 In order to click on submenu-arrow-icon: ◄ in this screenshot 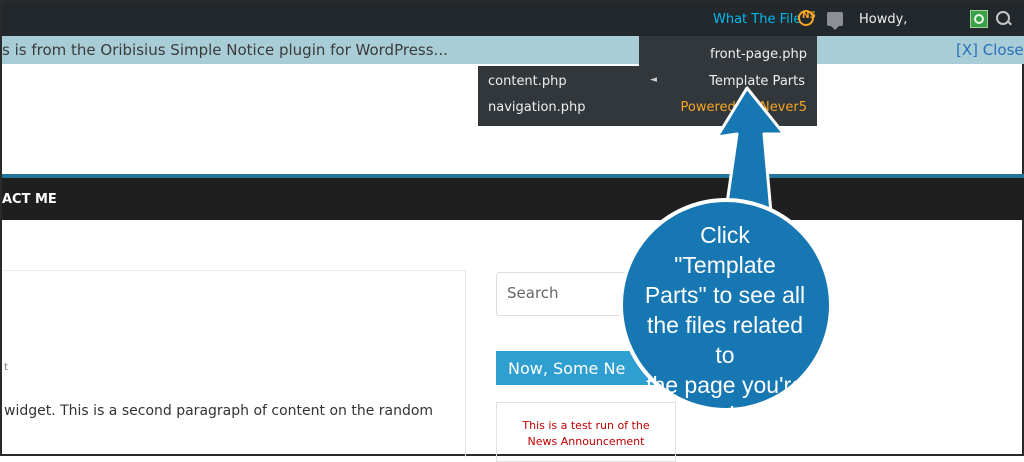, I will do `click(653, 80)`.